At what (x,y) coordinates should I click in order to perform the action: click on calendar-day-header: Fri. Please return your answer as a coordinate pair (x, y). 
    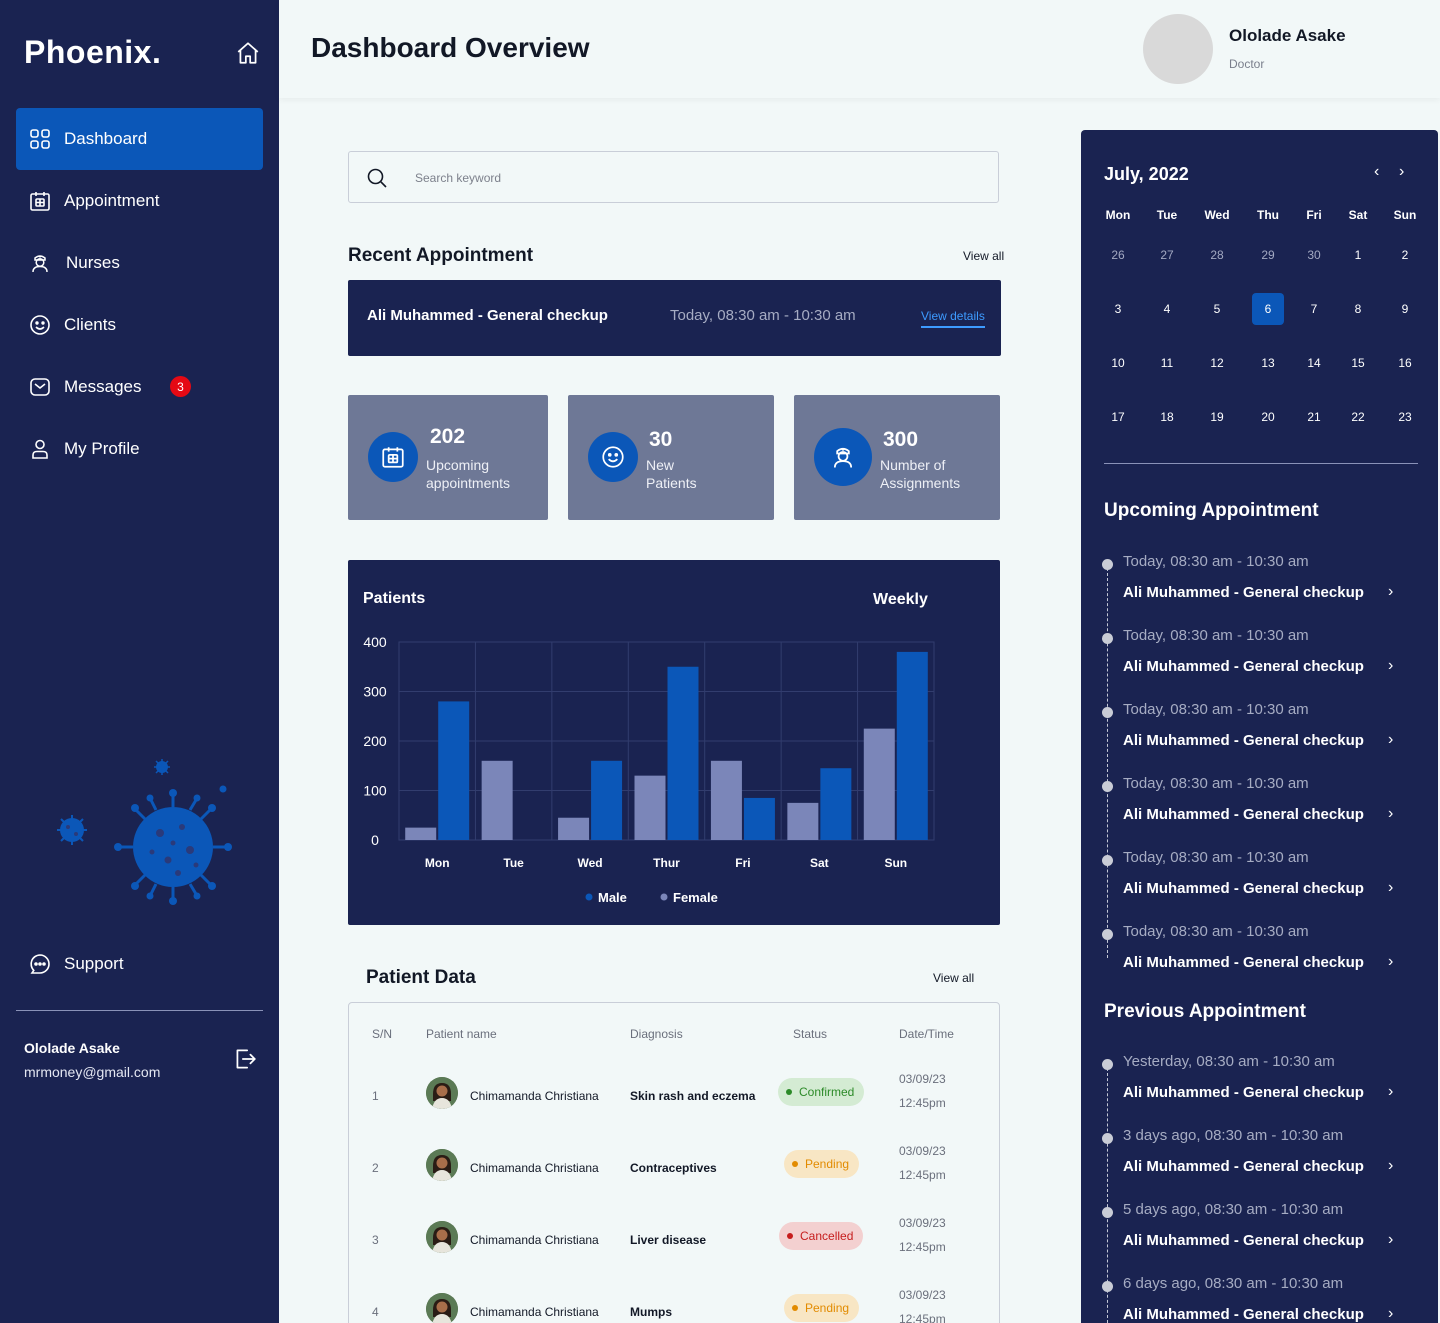
    Looking at the image, I should click on (1314, 215).